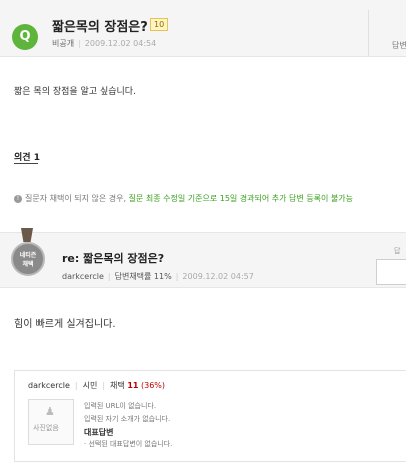 This screenshot has height=462, width=406. What do you see at coordinates (28, 264) in the screenshot?
I see `medal-line2: 채택` at bounding box center [28, 264].